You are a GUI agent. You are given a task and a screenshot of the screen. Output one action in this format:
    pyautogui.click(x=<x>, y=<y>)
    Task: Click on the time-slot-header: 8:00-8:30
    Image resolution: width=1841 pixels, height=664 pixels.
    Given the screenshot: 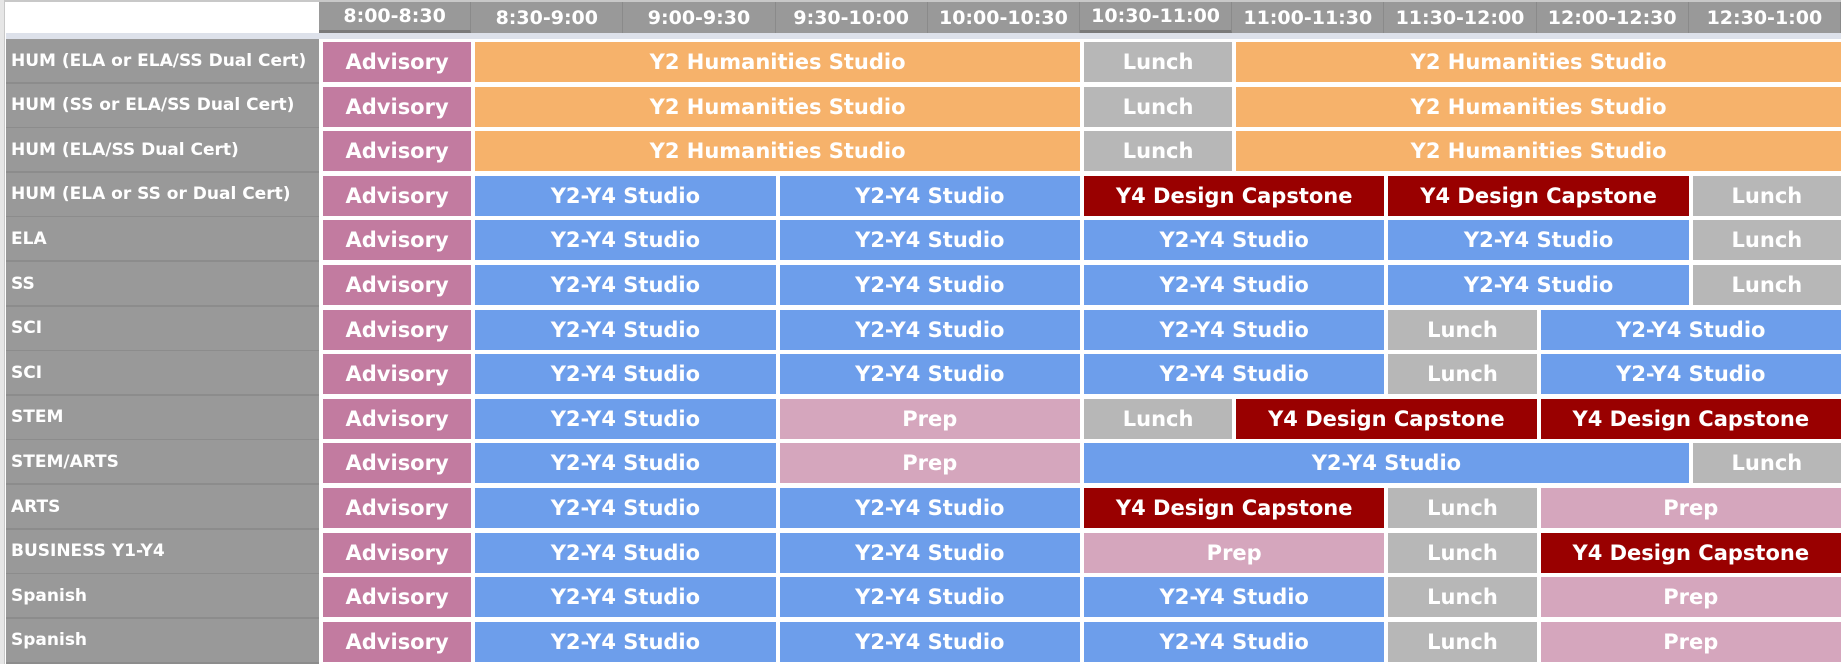 What is the action you would take?
    pyautogui.click(x=395, y=17)
    